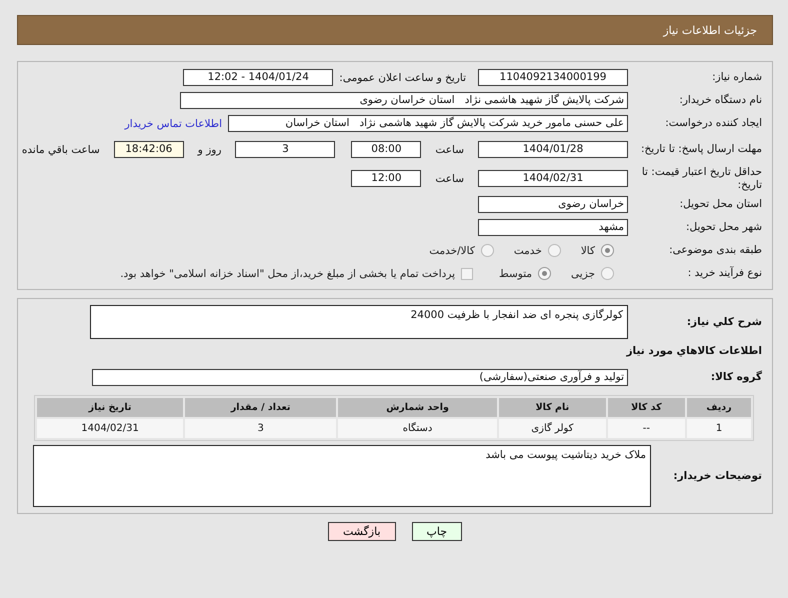  Describe the element at coordinates (724, 273) in the screenshot. I see `field-label: نوع فرآیند خرید :` at that location.